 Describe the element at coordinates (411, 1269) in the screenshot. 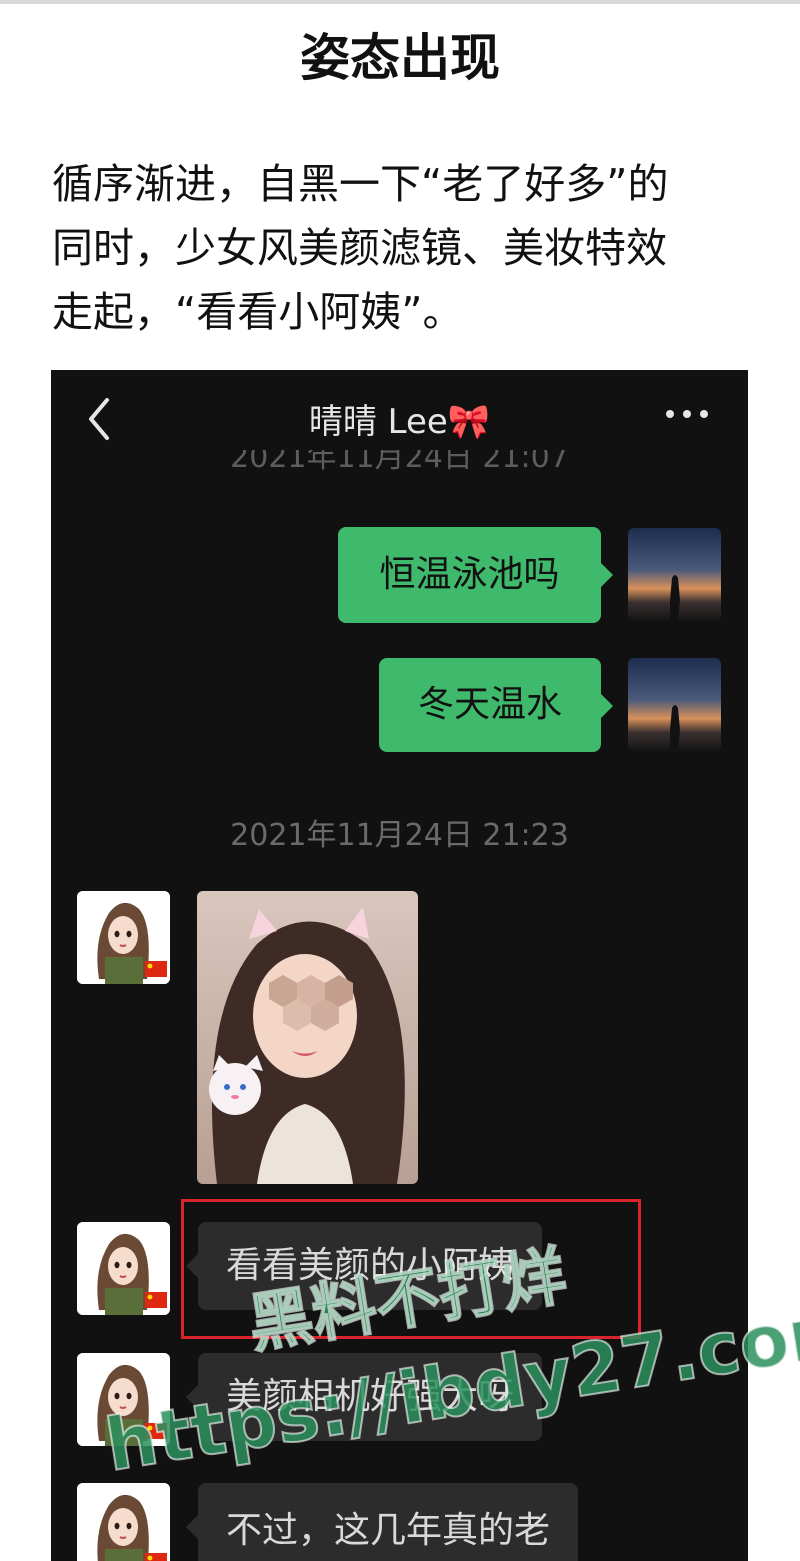

I see `highlight-box` at that location.